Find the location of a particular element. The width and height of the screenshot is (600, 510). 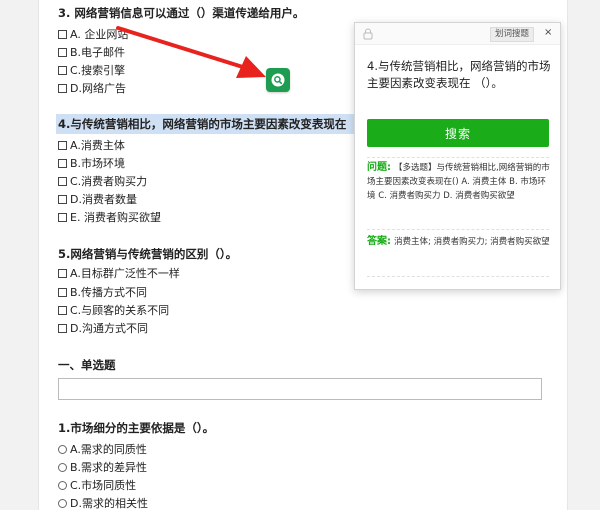

answer-text-field is located at coordinates (300, 389).